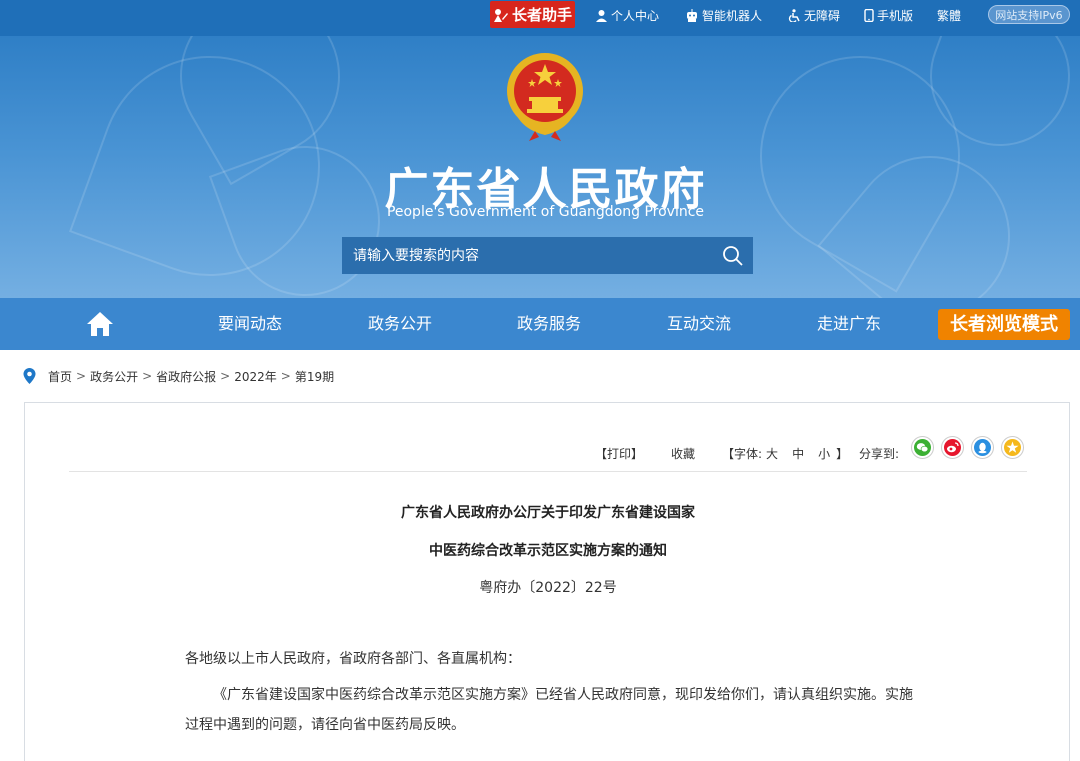 The image size is (1080, 761). I want to click on robot-icon, so click(692, 15).